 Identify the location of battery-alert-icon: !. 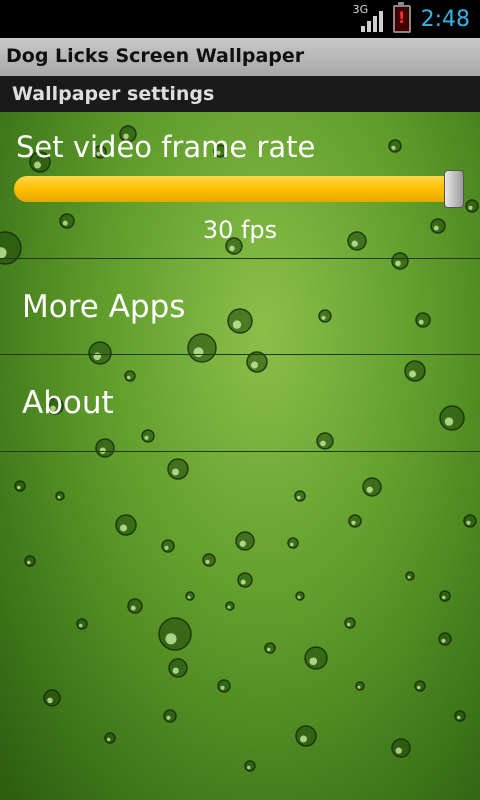
(401, 17).